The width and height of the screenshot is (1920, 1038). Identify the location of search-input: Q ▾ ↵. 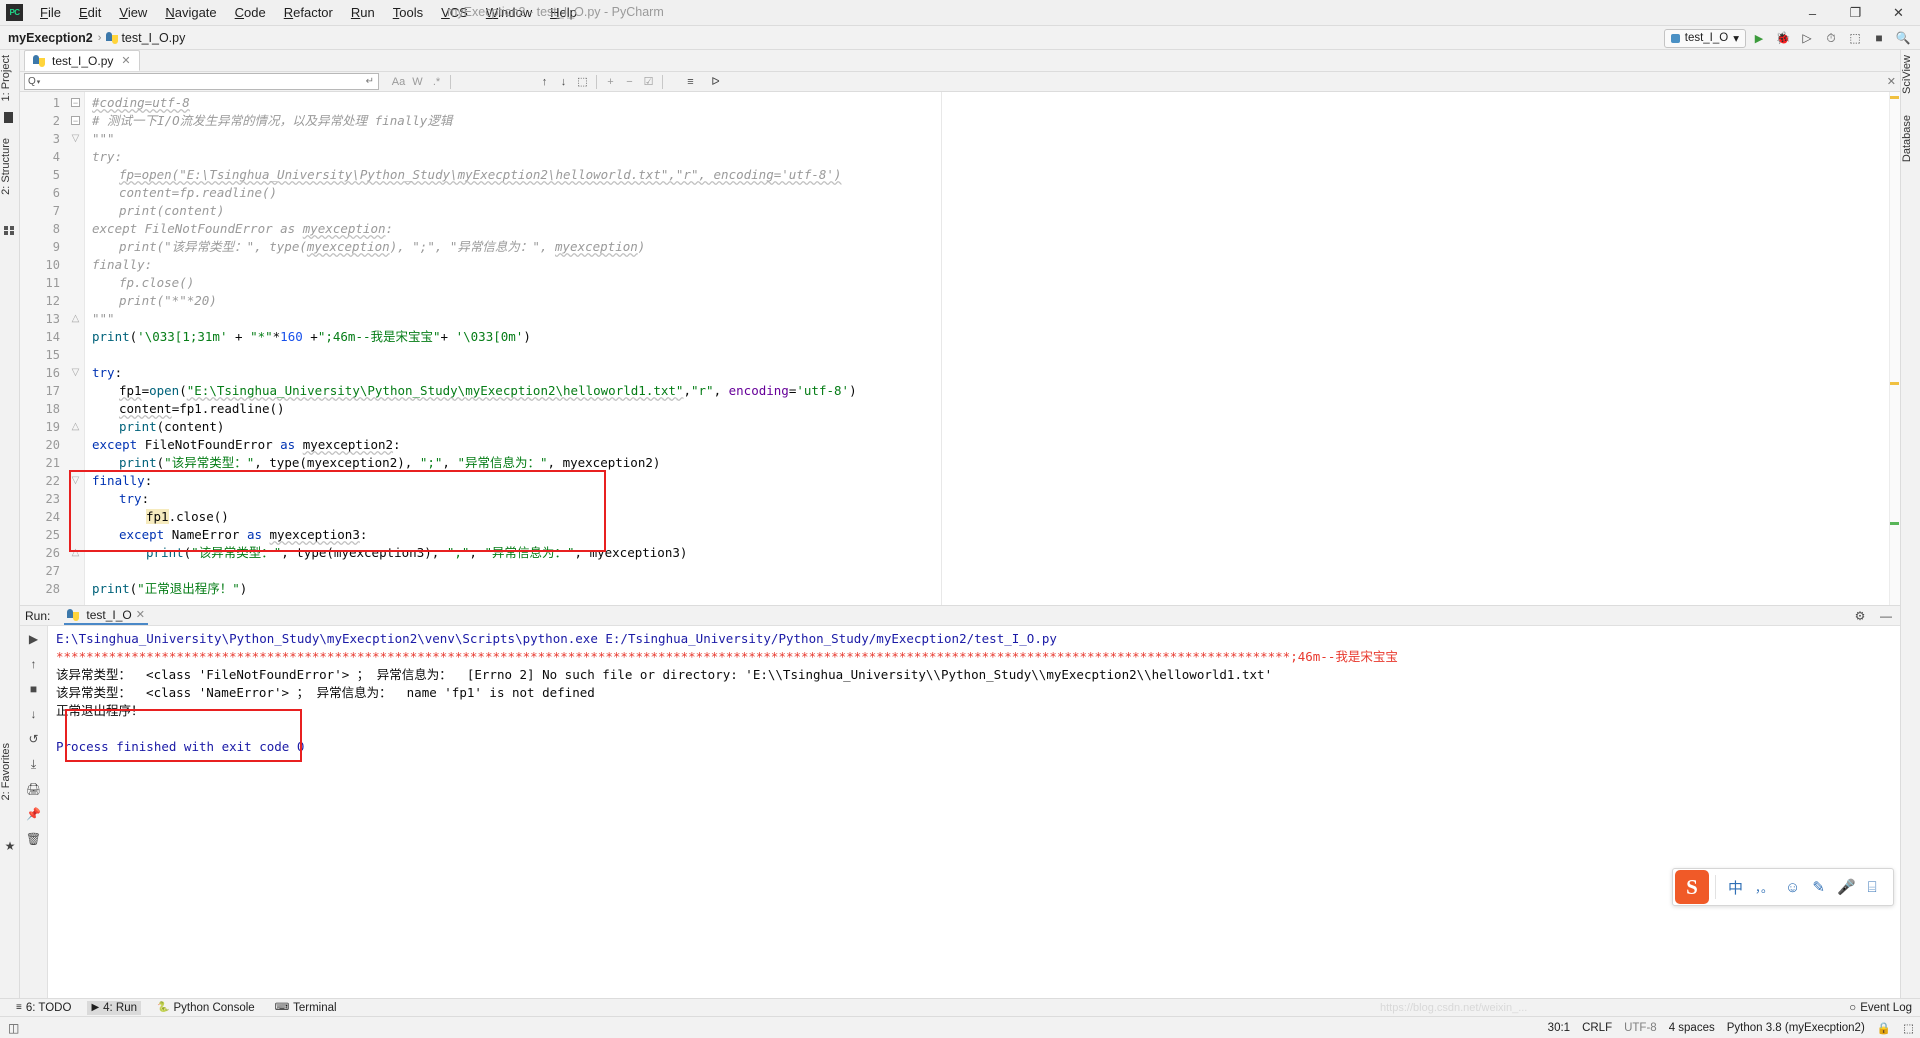
(201, 81).